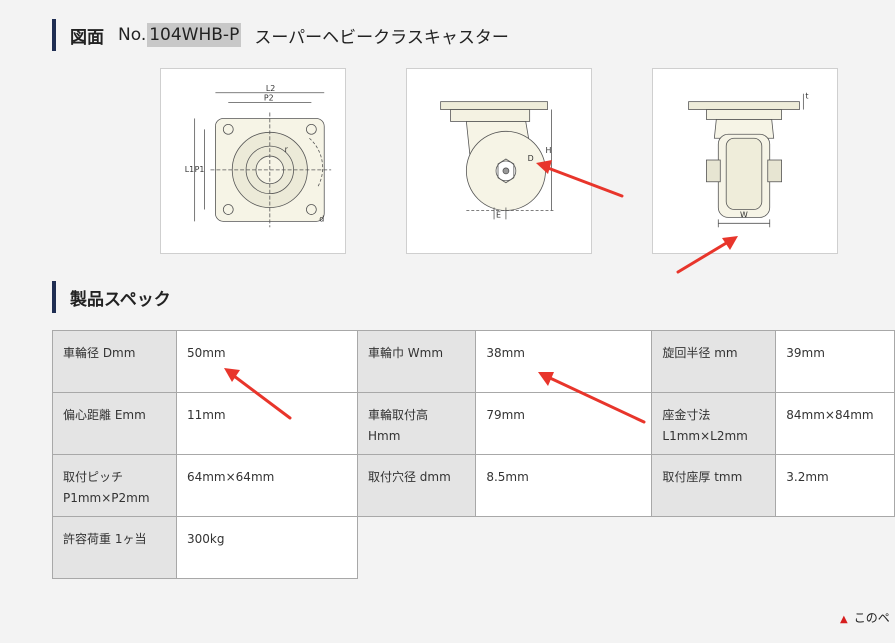 The width and height of the screenshot is (895, 643). Describe the element at coordinates (114, 485) in the screenshot. I see `spec-key-bolt-pitch: 取付ピッチ P1mm×P2mm` at that location.